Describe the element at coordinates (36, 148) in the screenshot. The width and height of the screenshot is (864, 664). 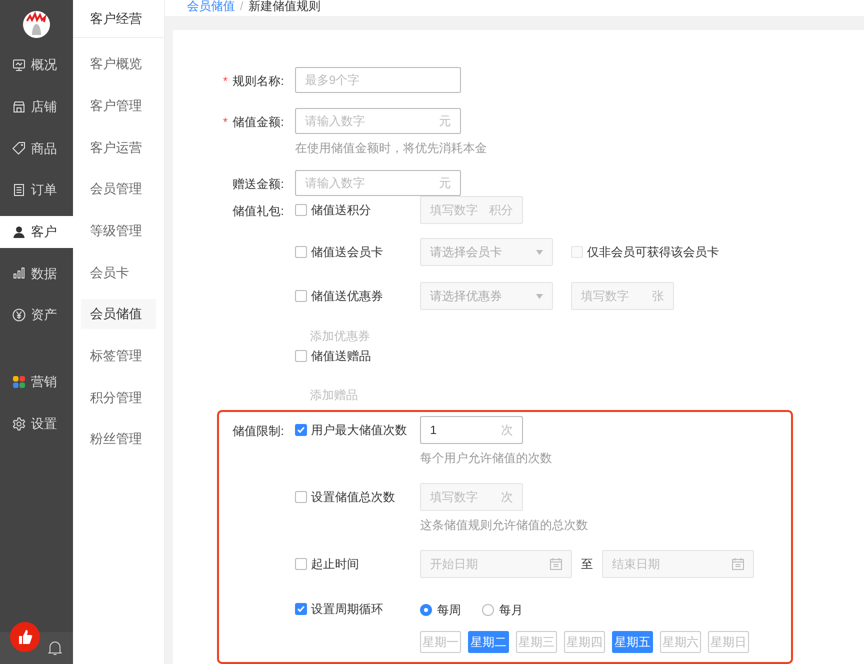
I see `sidebar-item: 商品` at that location.